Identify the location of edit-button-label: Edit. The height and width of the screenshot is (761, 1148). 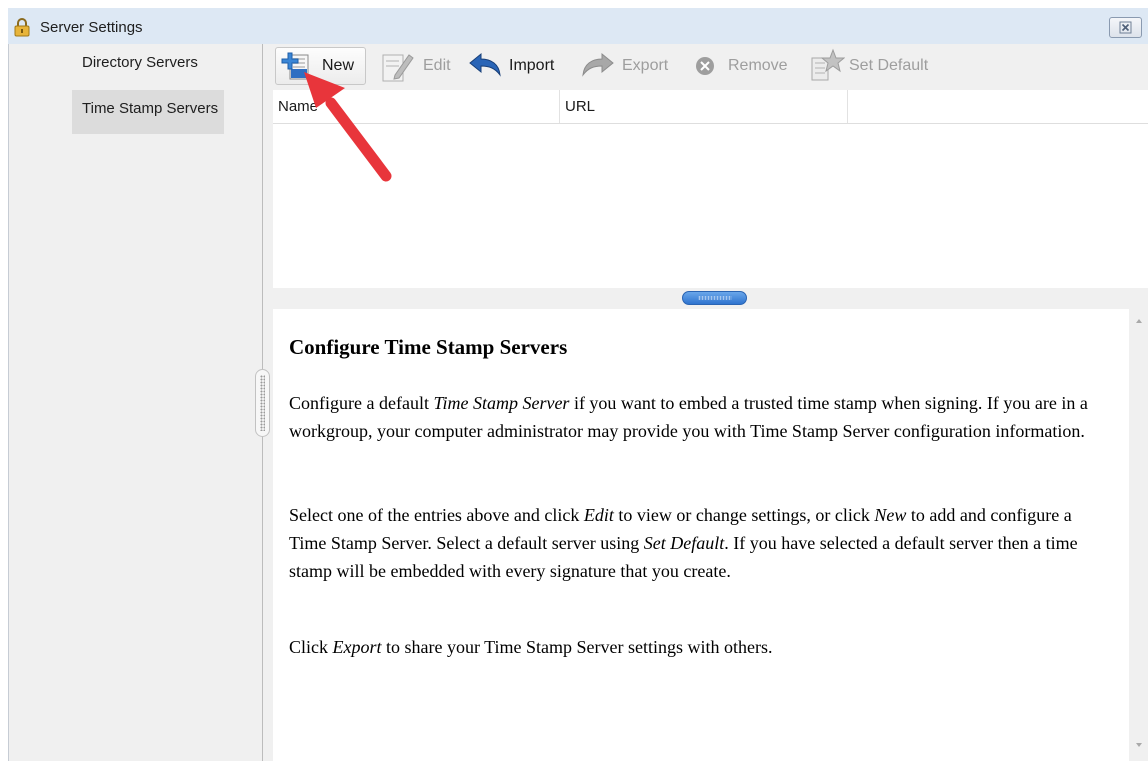
(437, 65).